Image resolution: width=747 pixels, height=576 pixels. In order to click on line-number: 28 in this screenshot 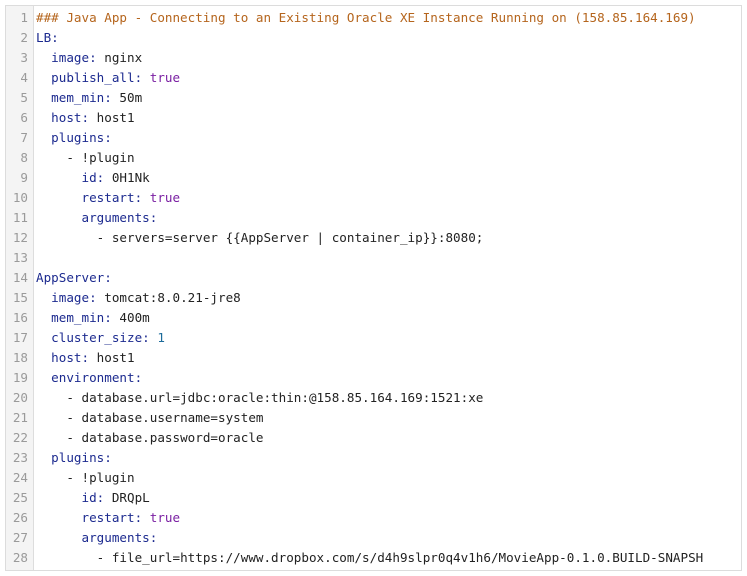, I will do `click(20, 557)`.